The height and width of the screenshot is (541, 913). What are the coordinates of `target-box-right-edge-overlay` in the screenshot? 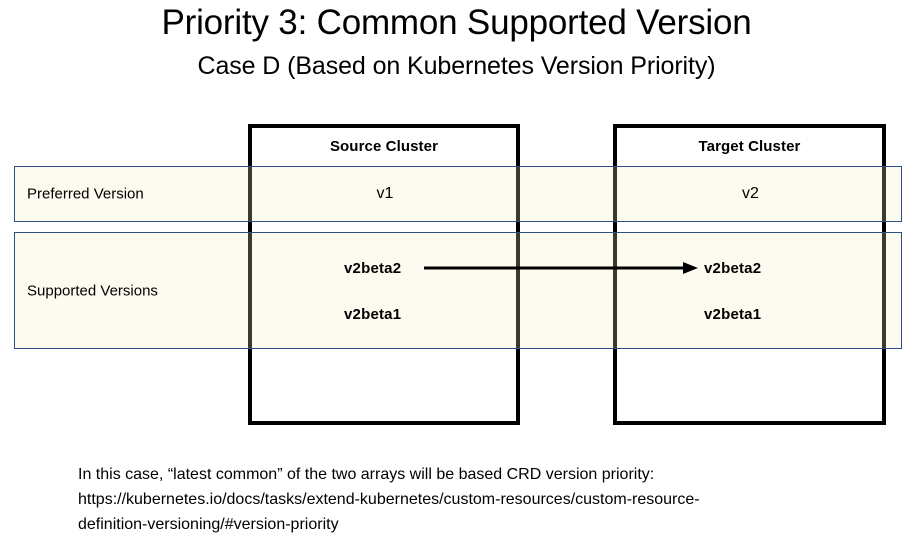 It's located at (884, 194).